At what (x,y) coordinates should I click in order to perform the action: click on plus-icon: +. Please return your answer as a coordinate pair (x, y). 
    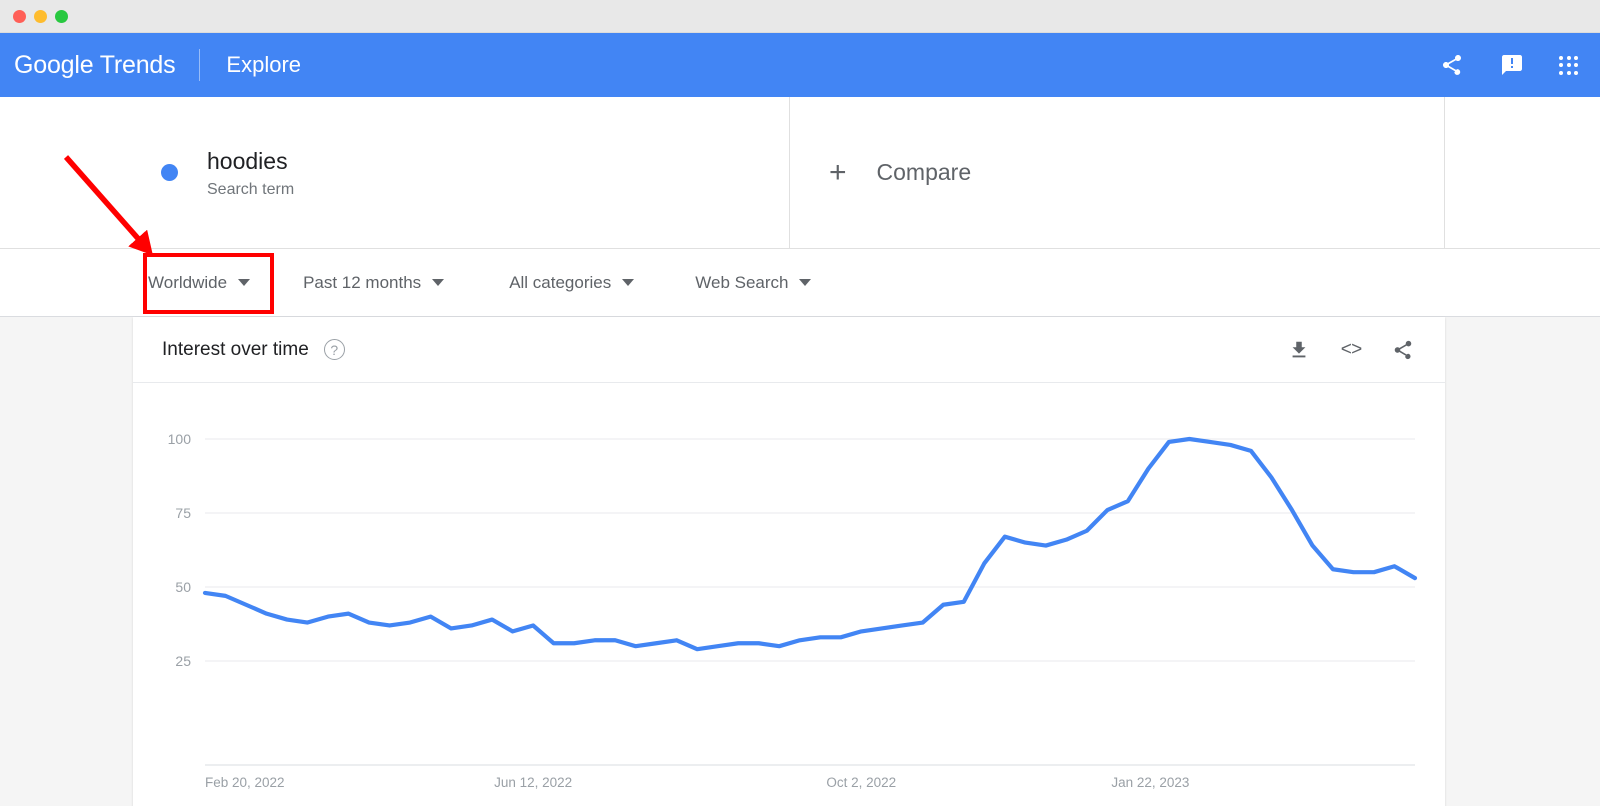
    Looking at the image, I should click on (838, 172).